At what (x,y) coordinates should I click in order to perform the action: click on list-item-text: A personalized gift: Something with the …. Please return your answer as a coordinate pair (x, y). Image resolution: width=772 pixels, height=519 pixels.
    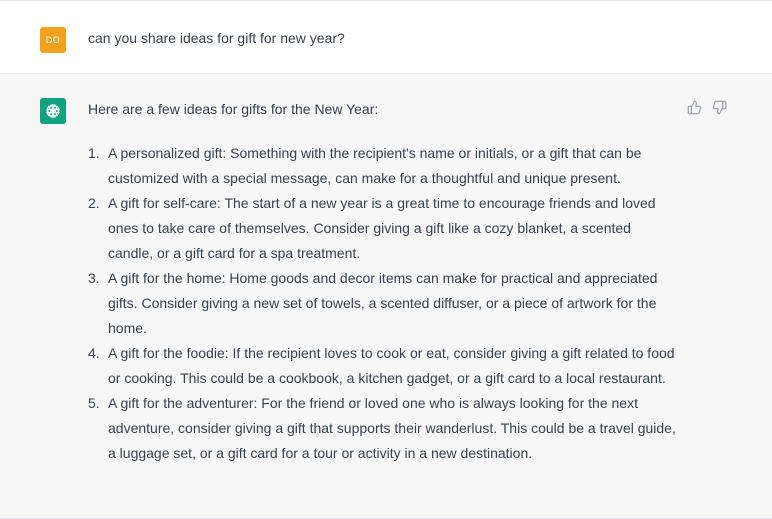
    Looking at the image, I should click on (375, 165).